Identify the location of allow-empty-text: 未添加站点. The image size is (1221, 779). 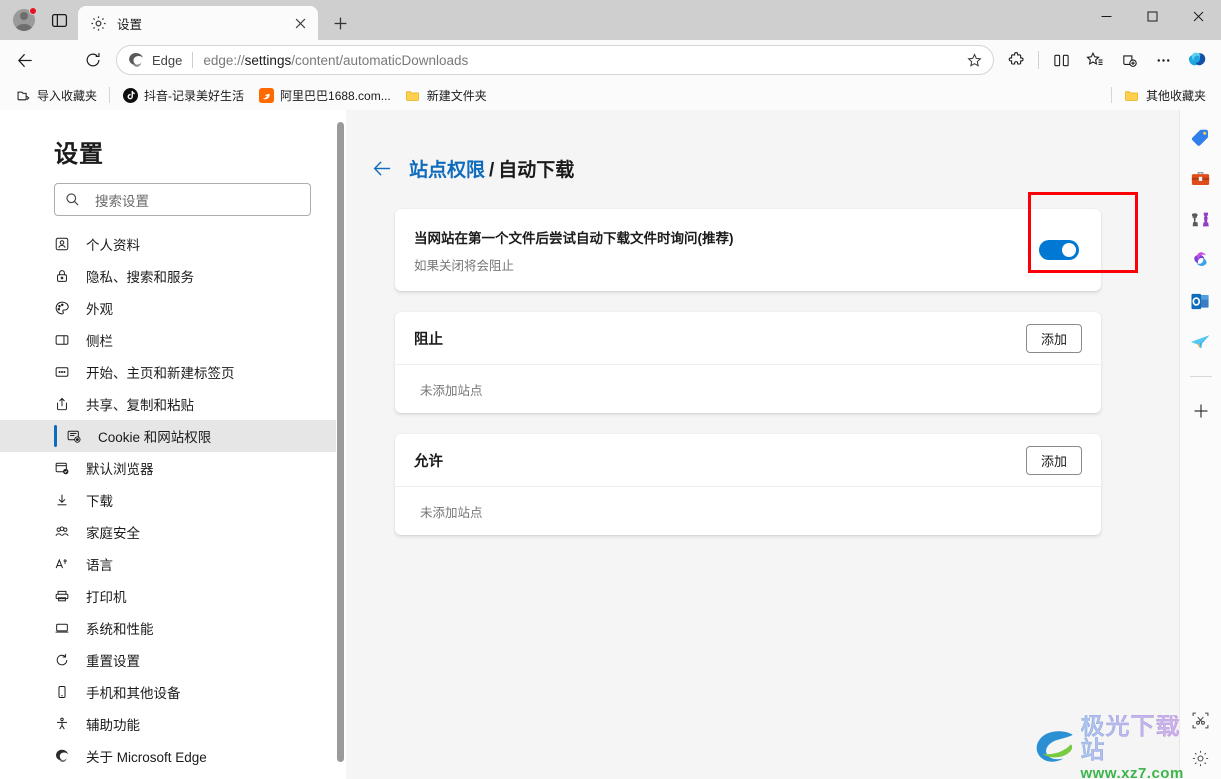
(451, 512).